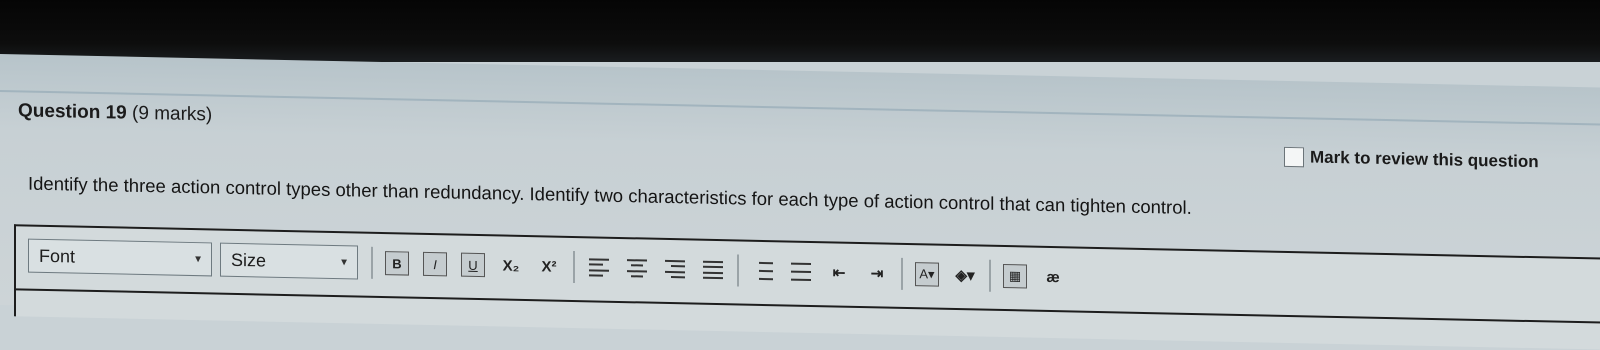  I want to click on subscript-button: X₂, so click(511, 265).